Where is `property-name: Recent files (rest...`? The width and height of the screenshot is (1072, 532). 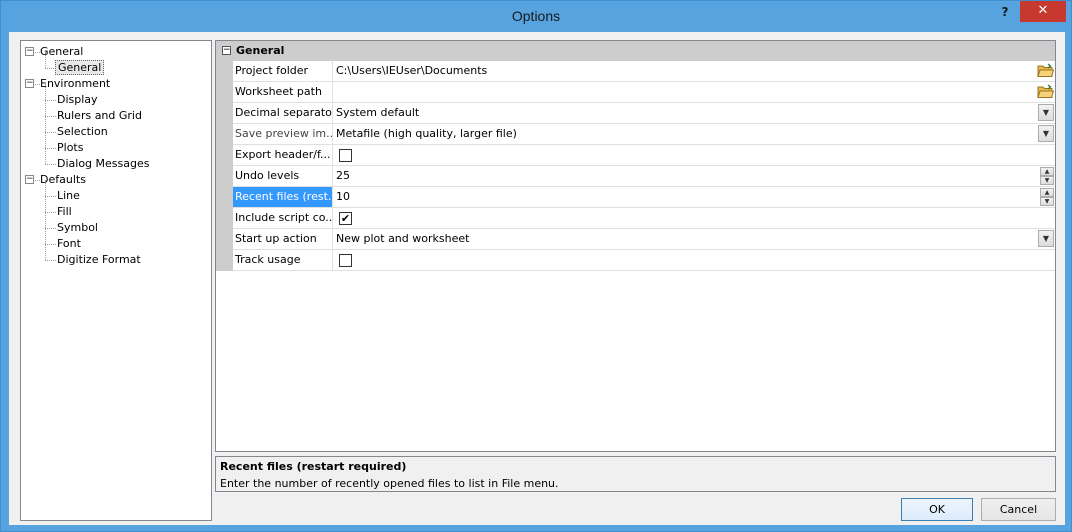 property-name: Recent files (rest... is located at coordinates (283, 197).